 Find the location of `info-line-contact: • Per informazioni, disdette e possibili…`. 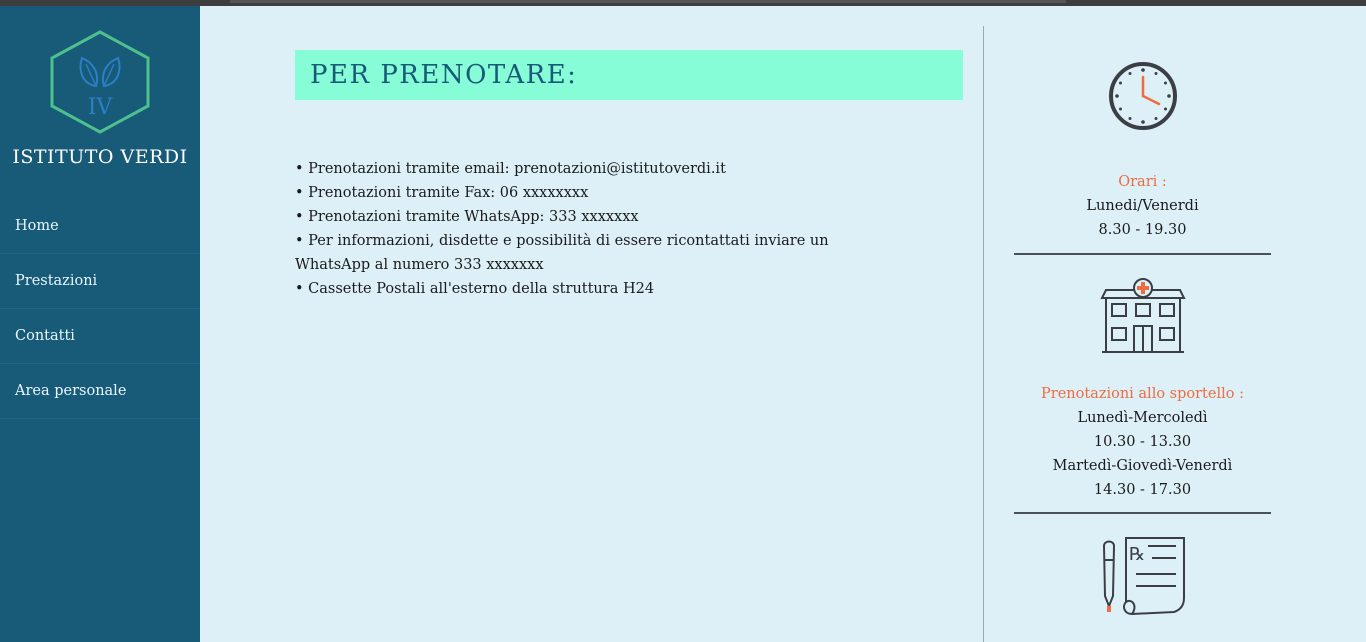

info-line-contact: • Per informazioni, disdette e possibili… is located at coordinates (562, 253).